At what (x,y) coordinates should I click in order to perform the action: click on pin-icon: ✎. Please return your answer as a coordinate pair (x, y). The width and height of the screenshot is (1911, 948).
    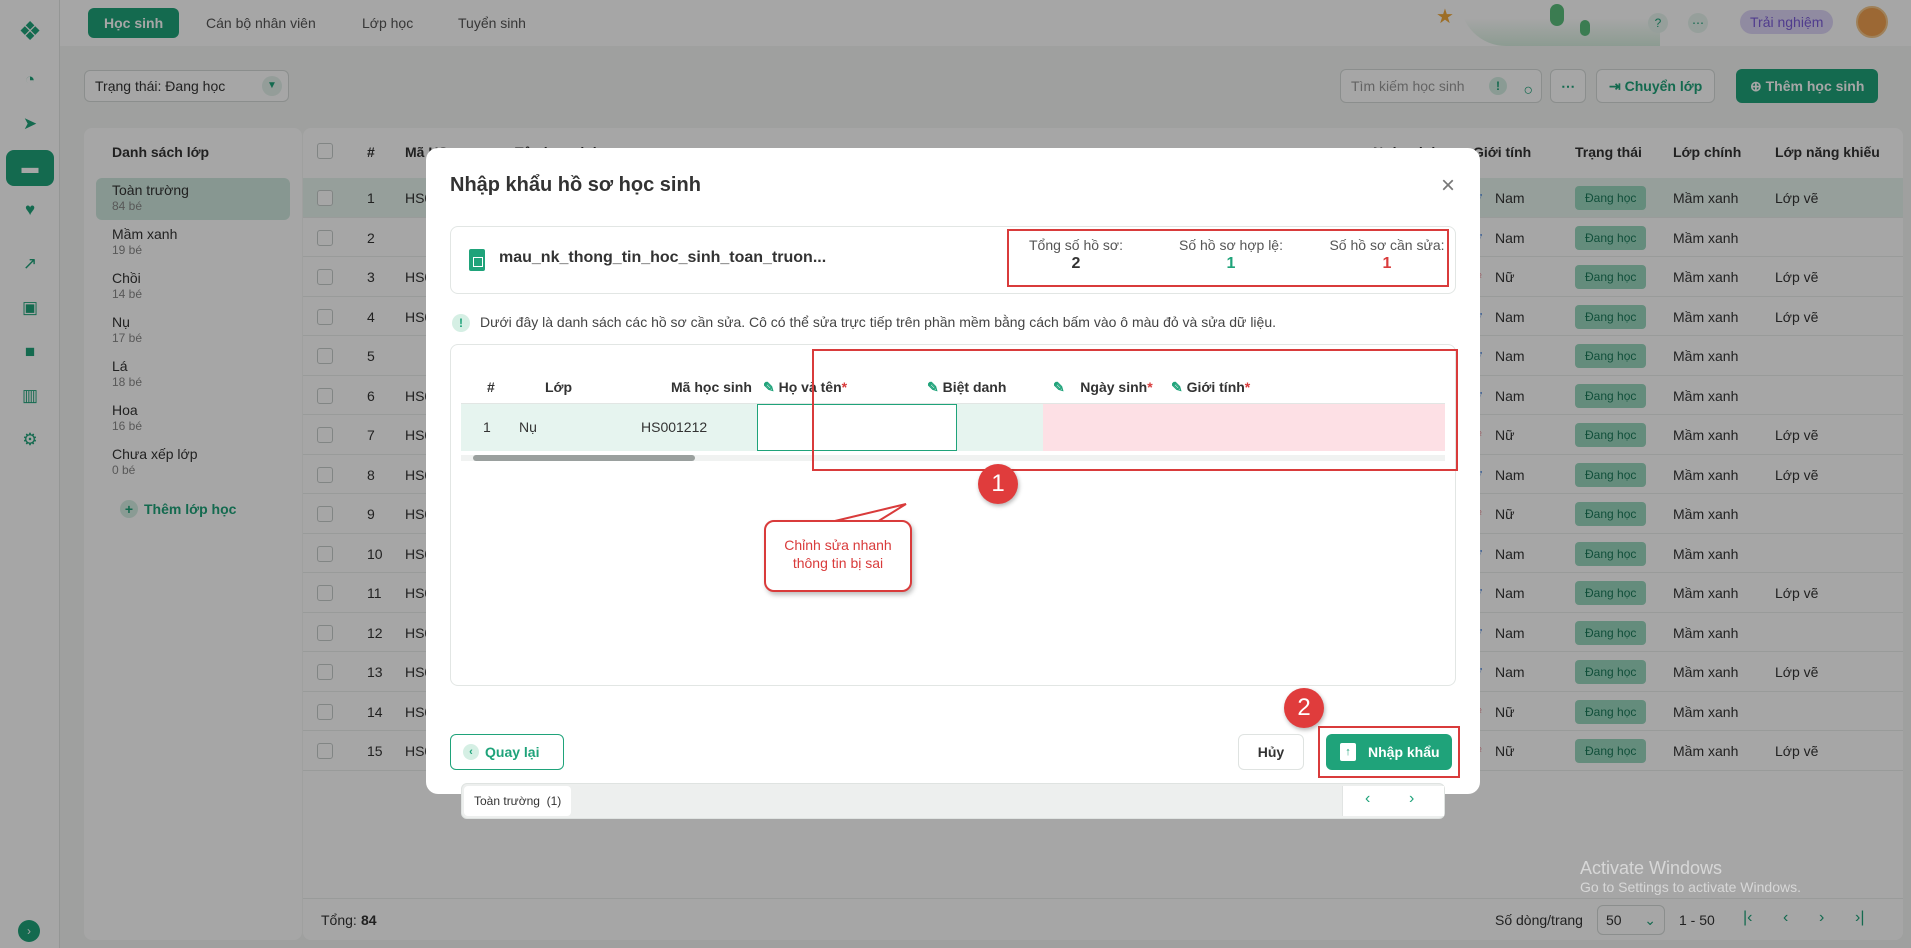
    Looking at the image, I should click on (769, 387).